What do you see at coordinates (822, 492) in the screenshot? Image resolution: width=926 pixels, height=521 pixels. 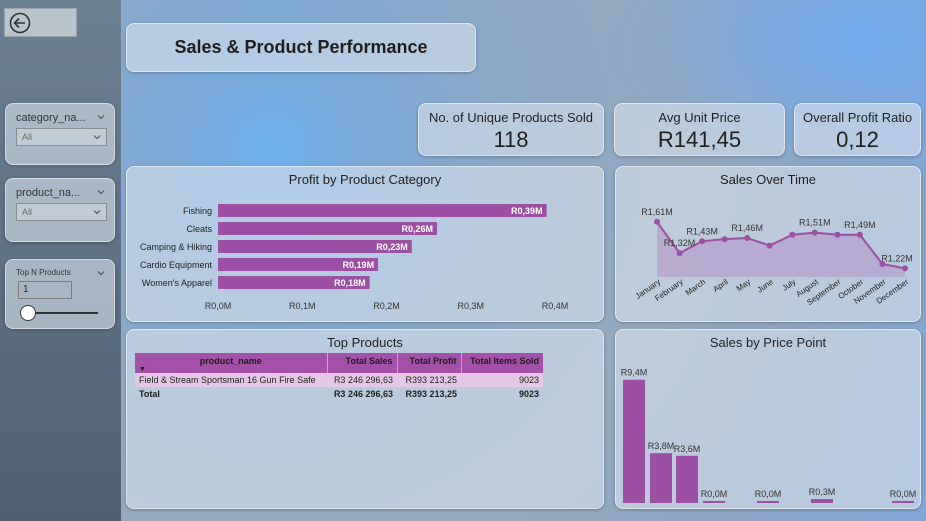 I see `bar-data-label: R0,3M` at bounding box center [822, 492].